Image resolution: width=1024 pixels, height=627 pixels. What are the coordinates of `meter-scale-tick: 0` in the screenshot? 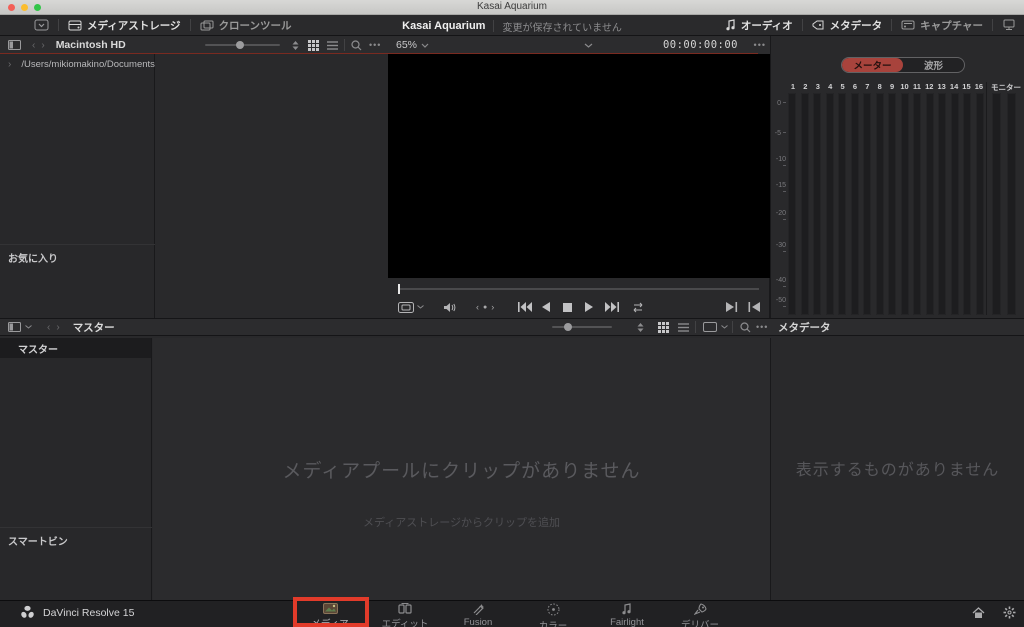 It's located at (778, 103).